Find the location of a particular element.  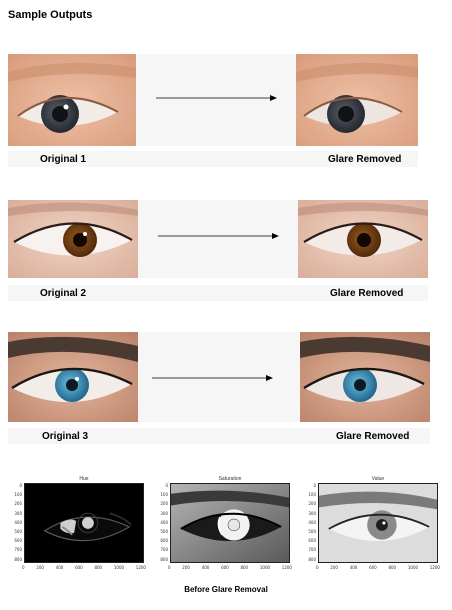

glare-removed-1-label: Glare Removed is located at coordinates (365, 159).